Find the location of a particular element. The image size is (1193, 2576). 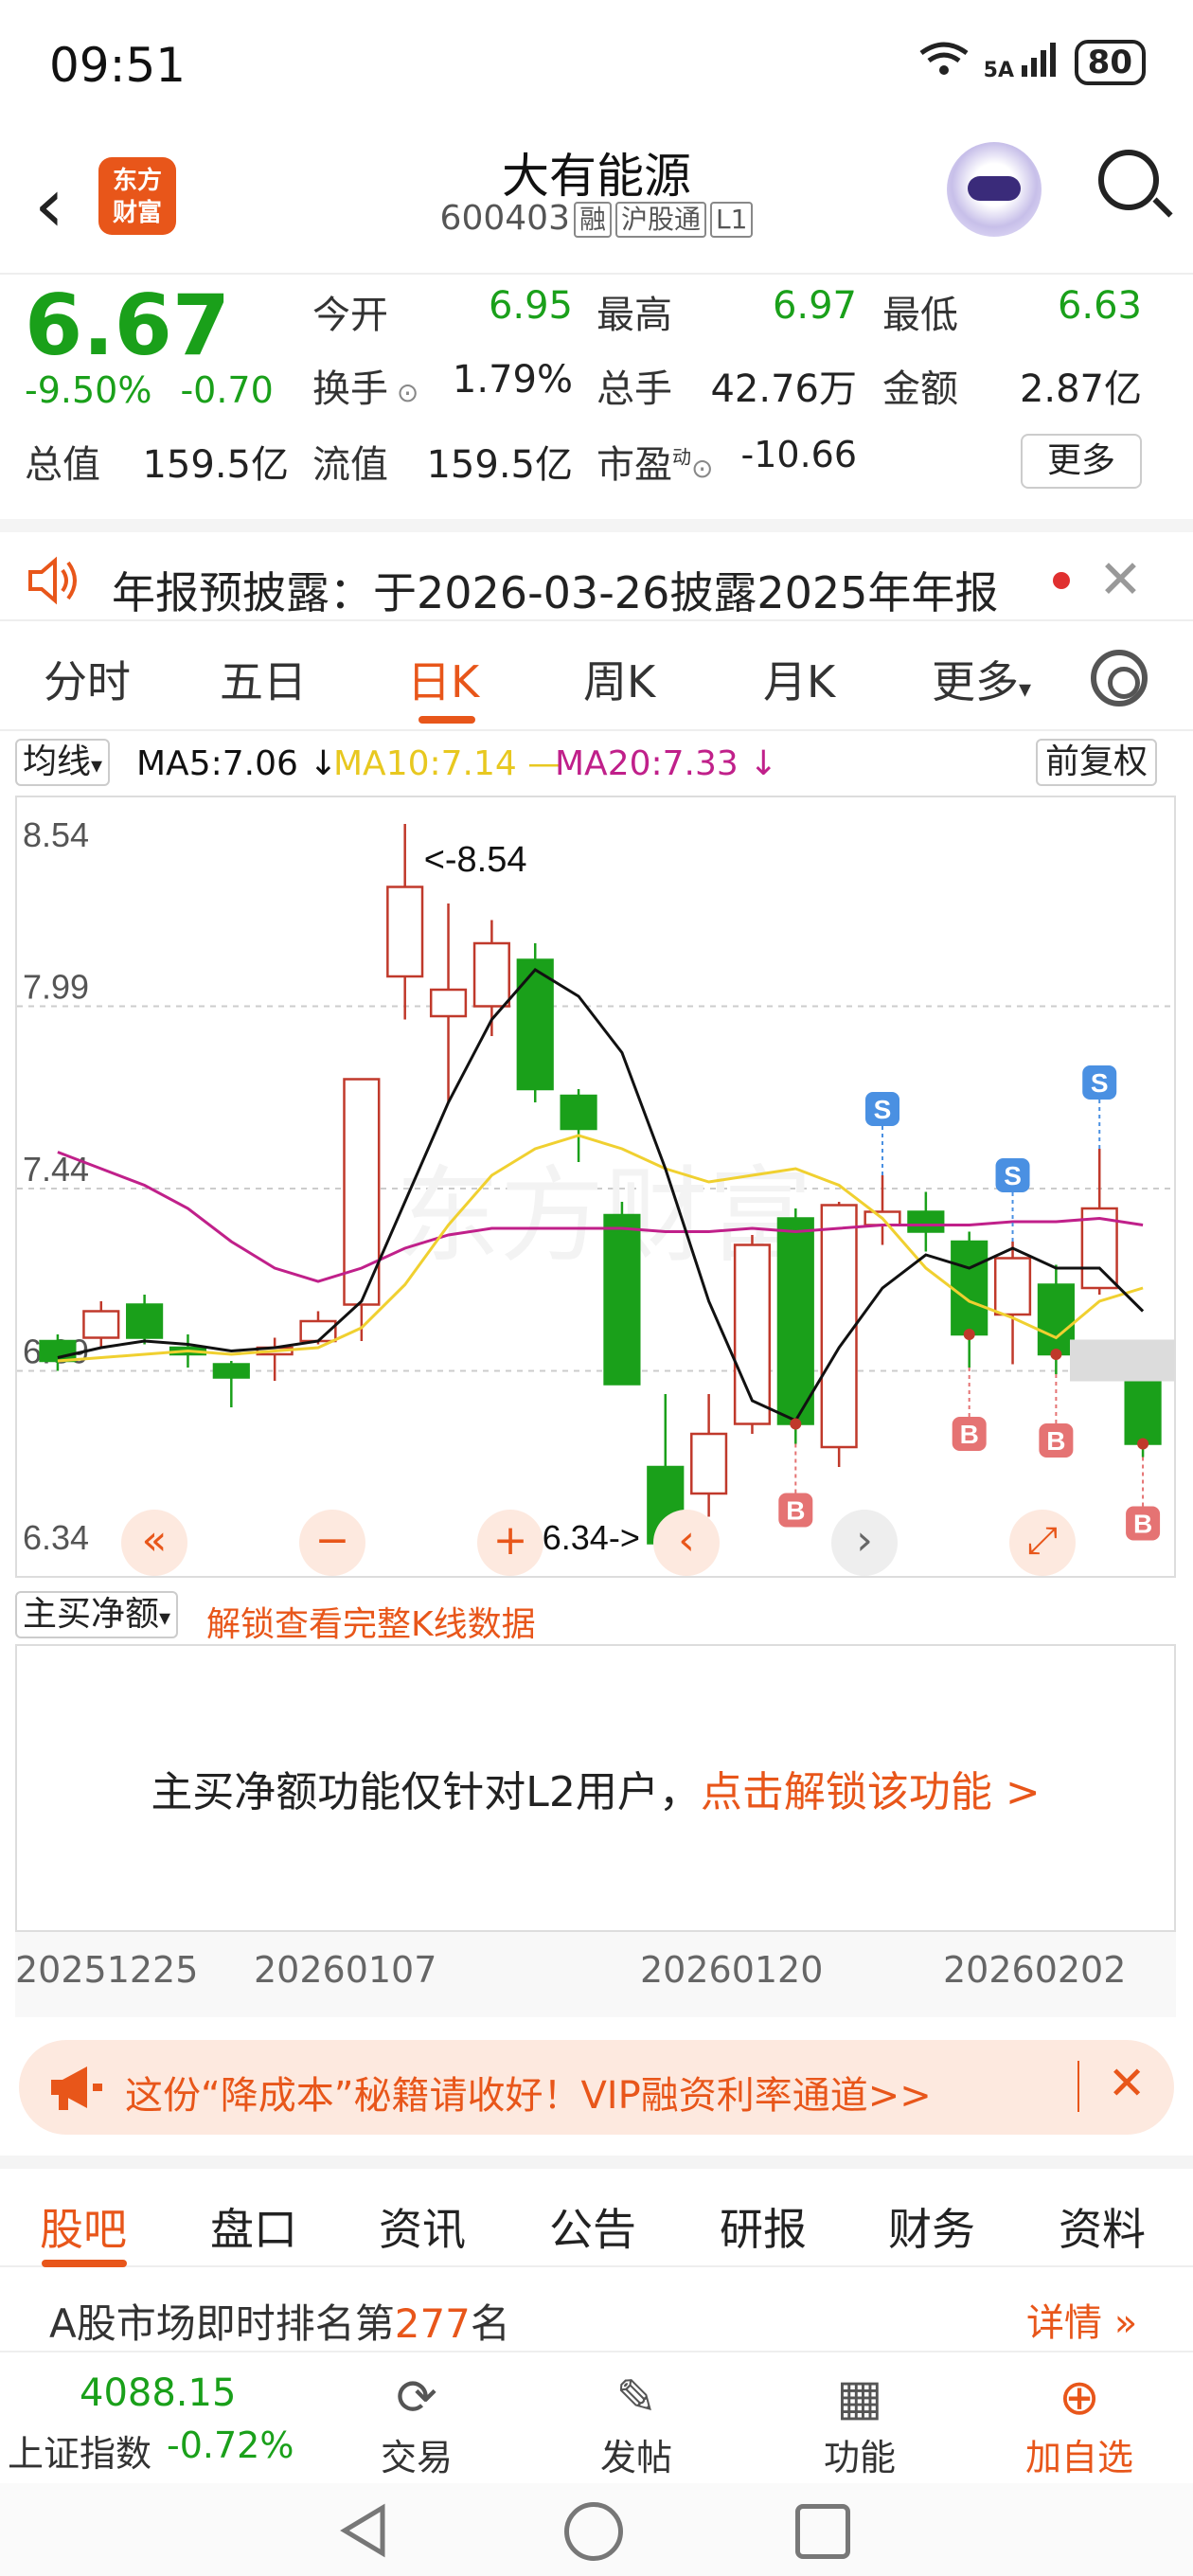

tab-weekly-k: 周K is located at coordinates (619, 679).